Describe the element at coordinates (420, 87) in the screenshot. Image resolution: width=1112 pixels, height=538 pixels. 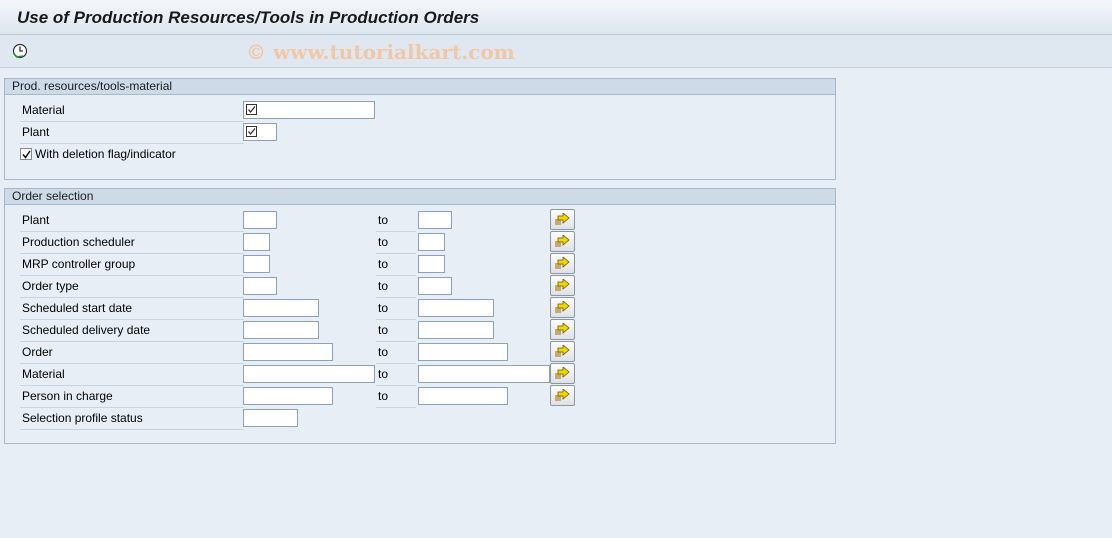
I see `material-group-header: Prod. resources/tools-material` at that location.